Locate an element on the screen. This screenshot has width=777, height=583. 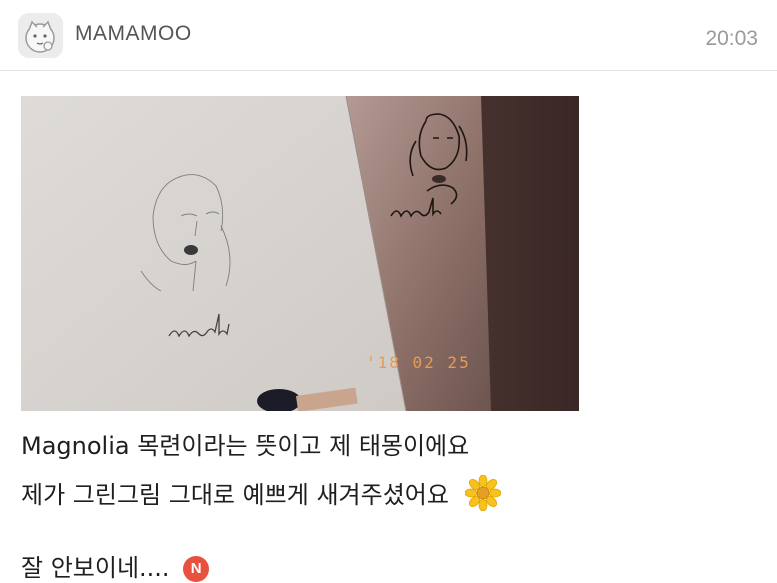
account-name: MAMAMOO is located at coordinates (133, 34).